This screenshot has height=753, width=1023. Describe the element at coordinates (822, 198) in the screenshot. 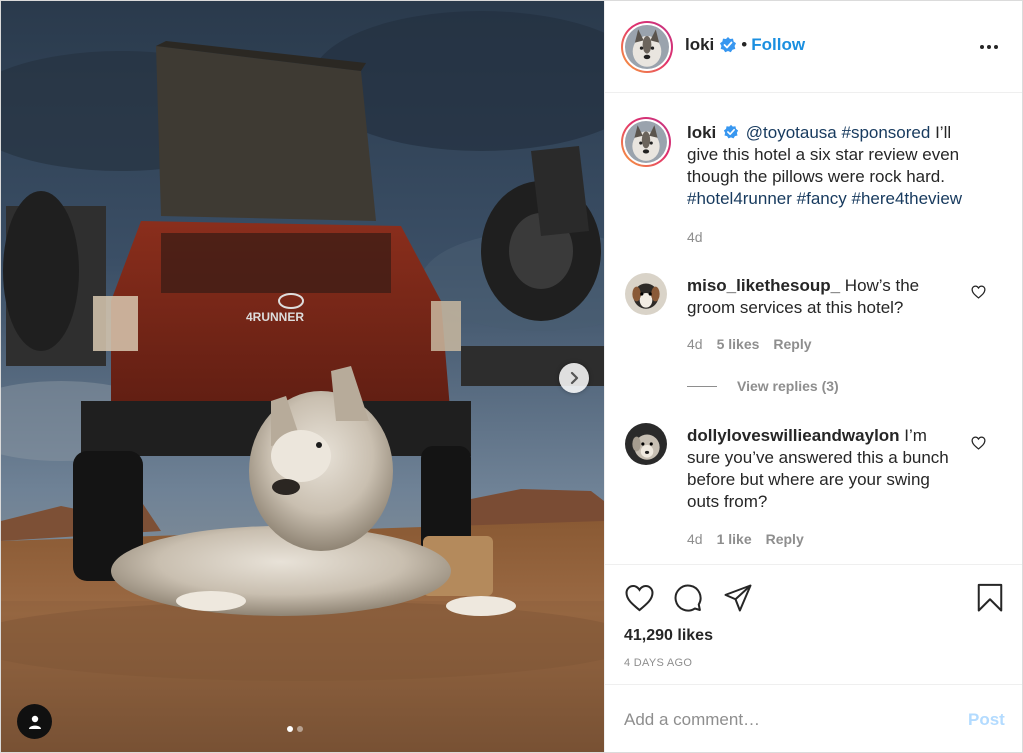

I see `hashtag-link: #fancy` at that location.